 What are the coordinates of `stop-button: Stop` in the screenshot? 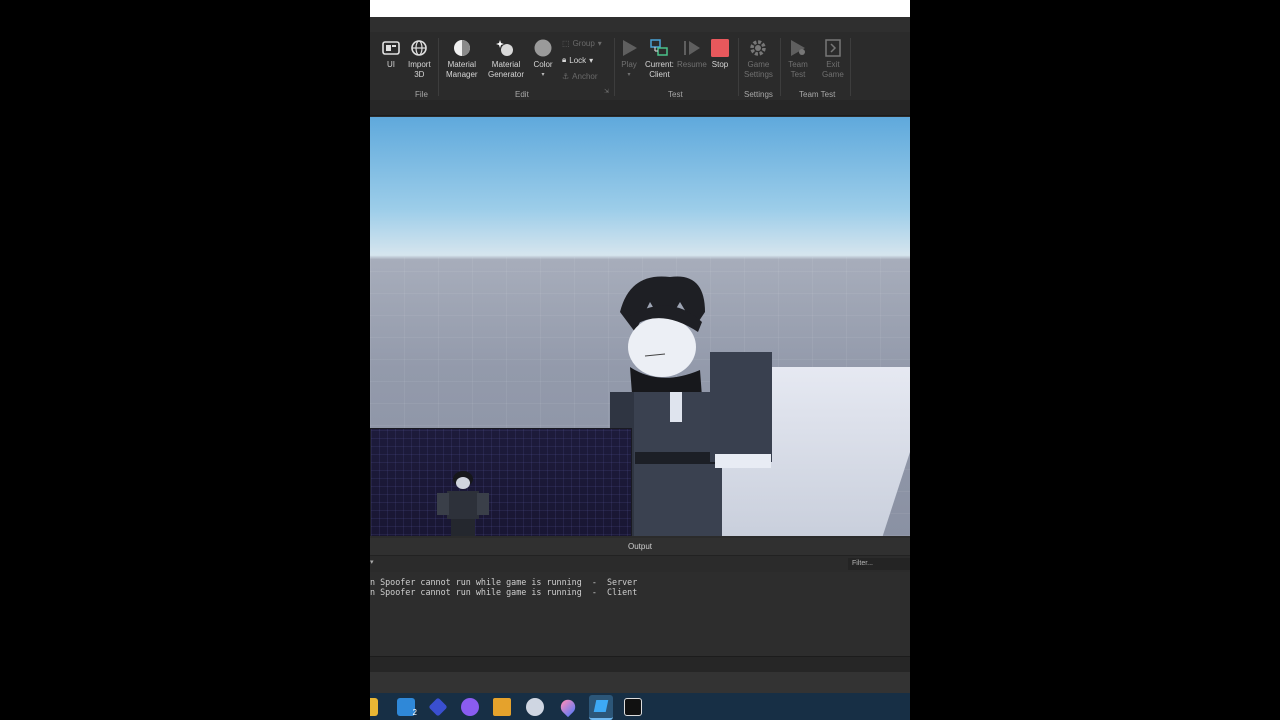 It's located at (720, 54).